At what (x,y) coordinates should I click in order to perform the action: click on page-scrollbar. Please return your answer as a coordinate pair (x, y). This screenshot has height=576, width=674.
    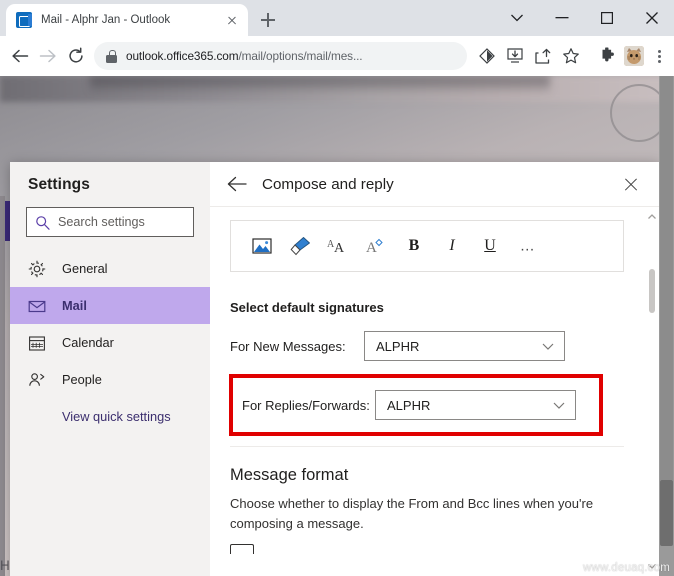
    Looking at the image, I should click on (666, 326).